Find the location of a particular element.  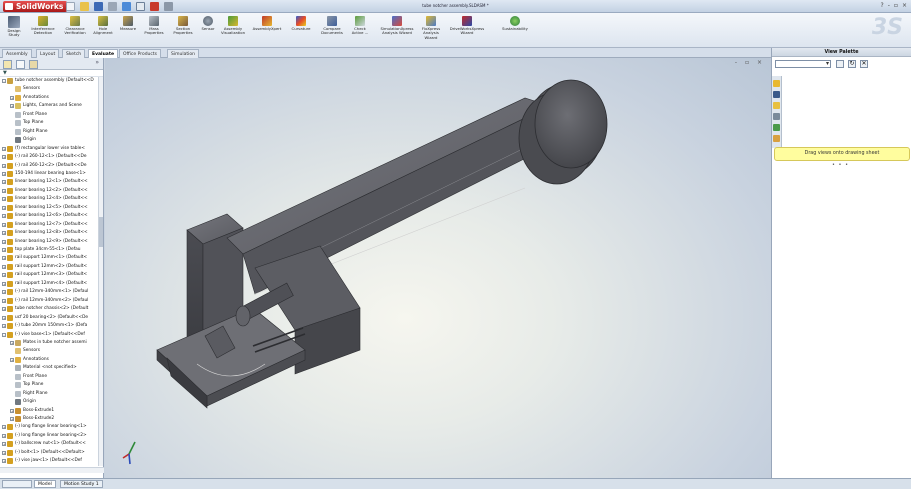

tab-simulation: Simulation is located at coordinates (183, 53).